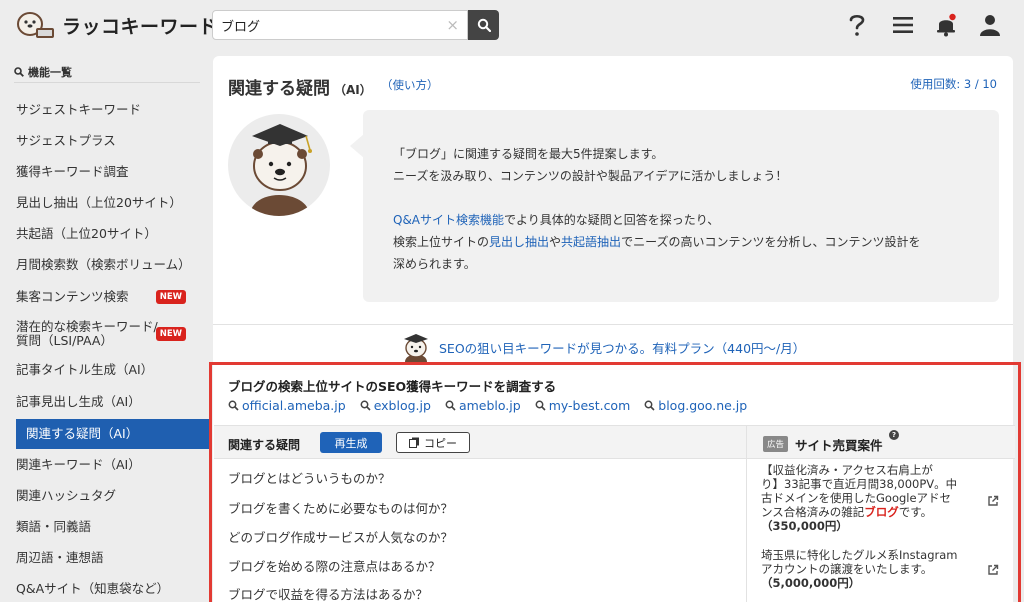  Describe the element at coordinates (328, 594) in the screenshot. I see `question-item: ブログで収益を得る方法はあるか？` at that location.